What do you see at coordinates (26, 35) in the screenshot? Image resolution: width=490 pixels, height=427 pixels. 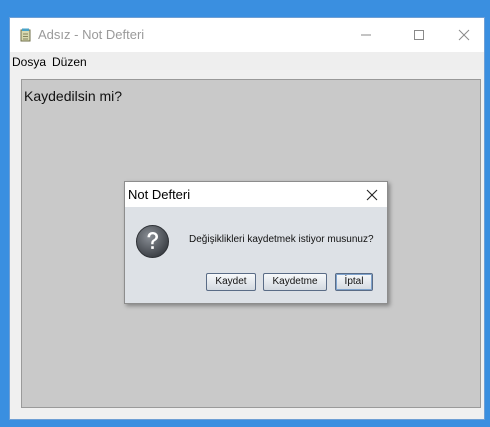 I see `notepad-icon` at bounding box center [26, 35].